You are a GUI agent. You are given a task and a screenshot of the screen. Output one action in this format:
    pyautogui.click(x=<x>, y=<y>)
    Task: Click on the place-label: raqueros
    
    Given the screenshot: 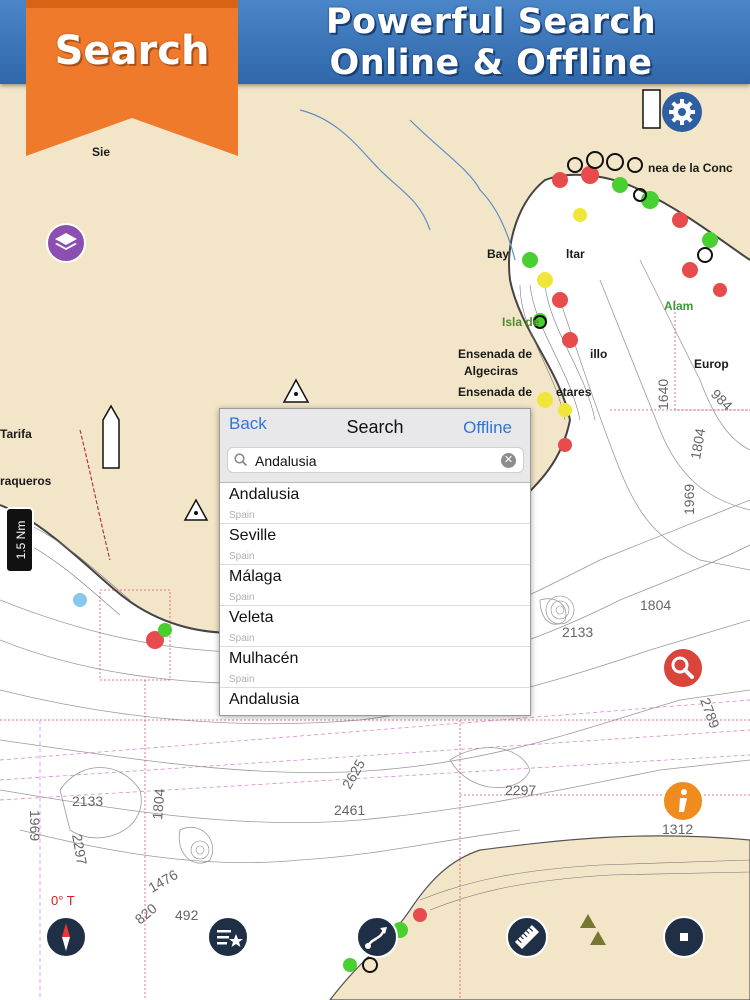 What is the action you would take?
    pyautogui.click(x=26, y=481)
    